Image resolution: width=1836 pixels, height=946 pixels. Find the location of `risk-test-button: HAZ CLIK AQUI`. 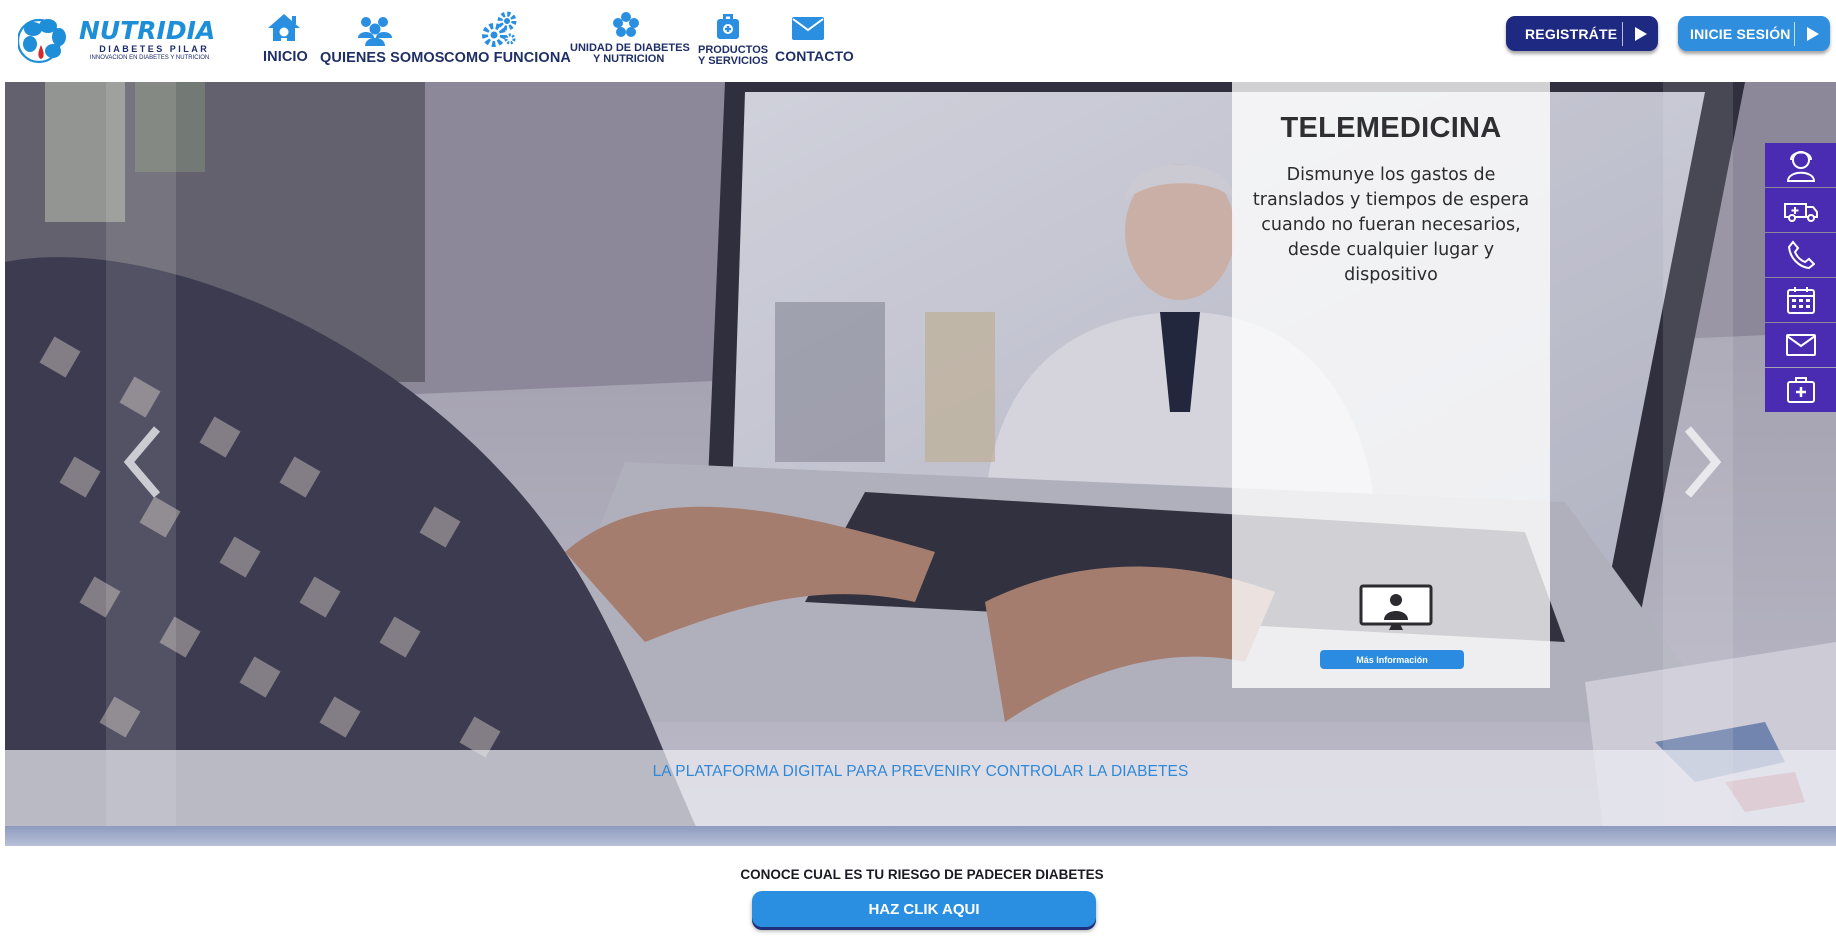

risk-test-button: HAZ CLIK AQUI is located at coordinates (924, 909).